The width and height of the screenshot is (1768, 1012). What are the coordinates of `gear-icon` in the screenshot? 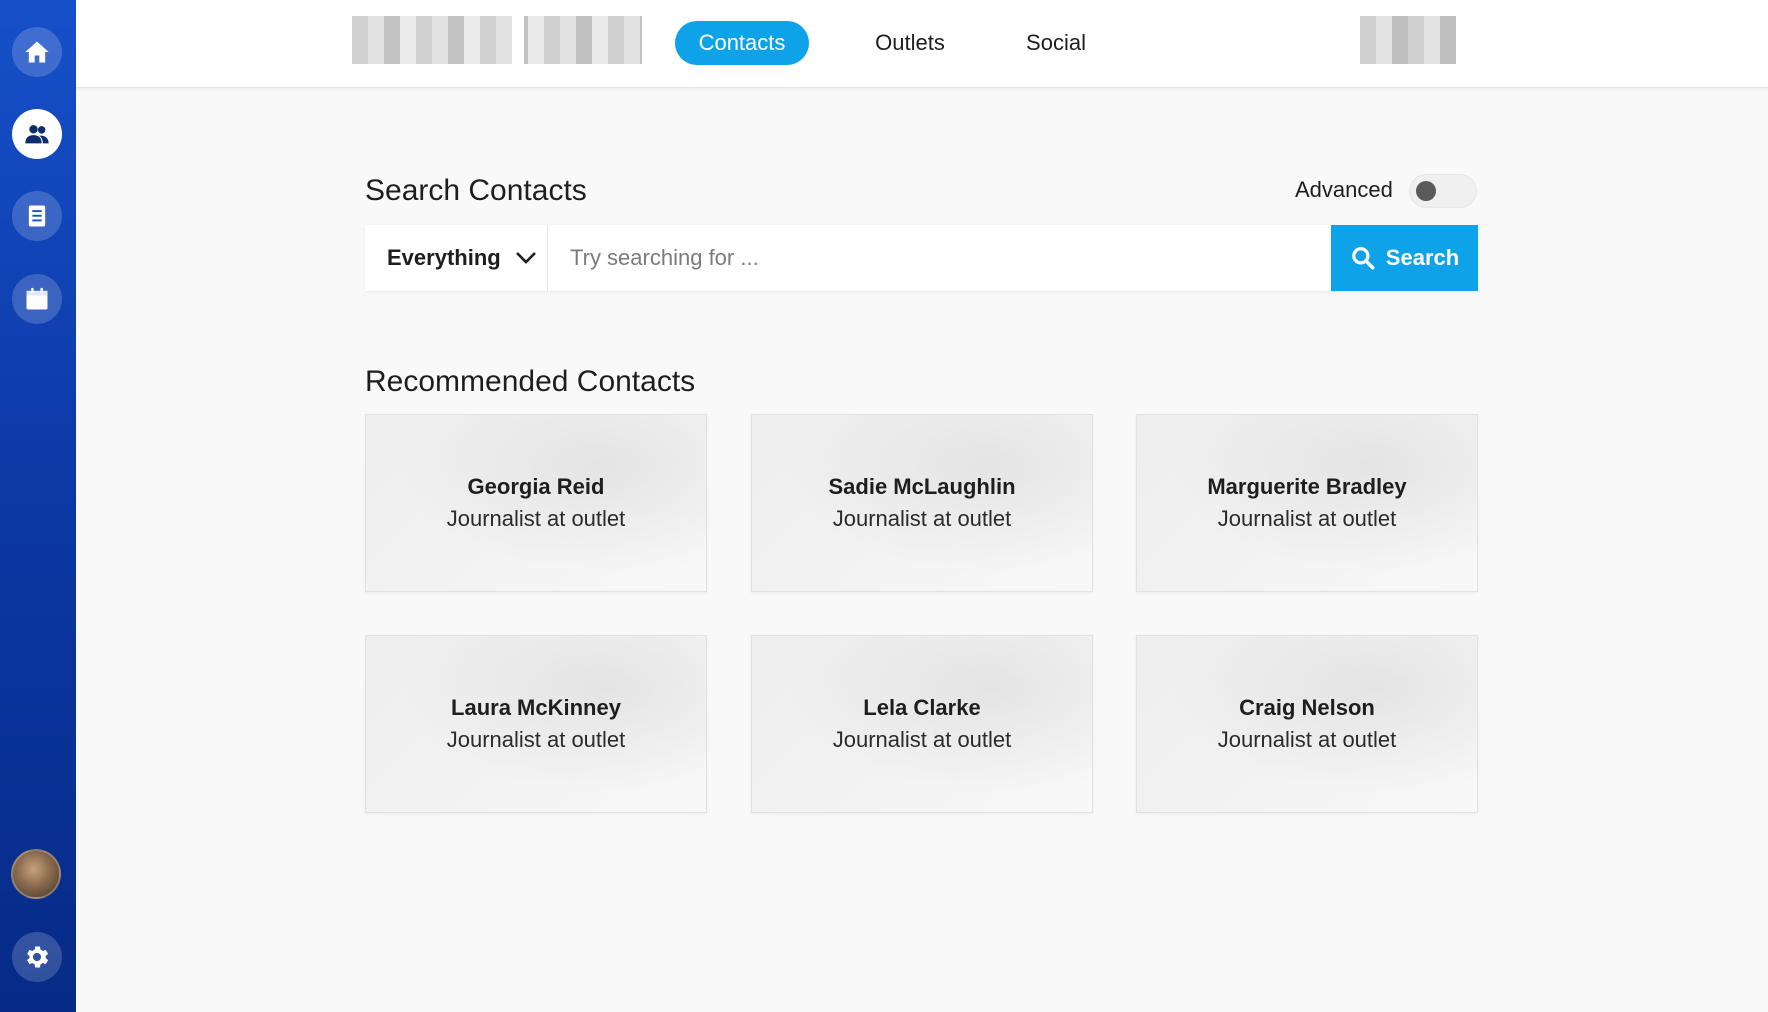 It's located at (38, 957).